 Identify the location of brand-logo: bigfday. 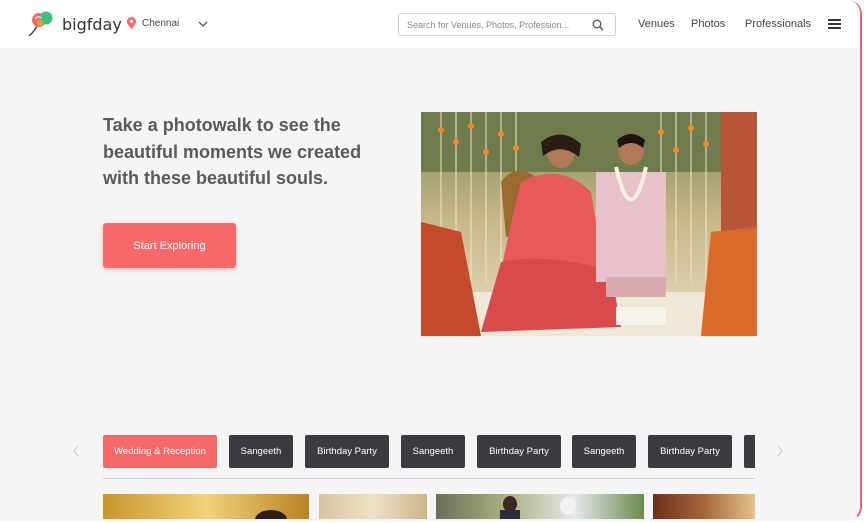
(74, 24).